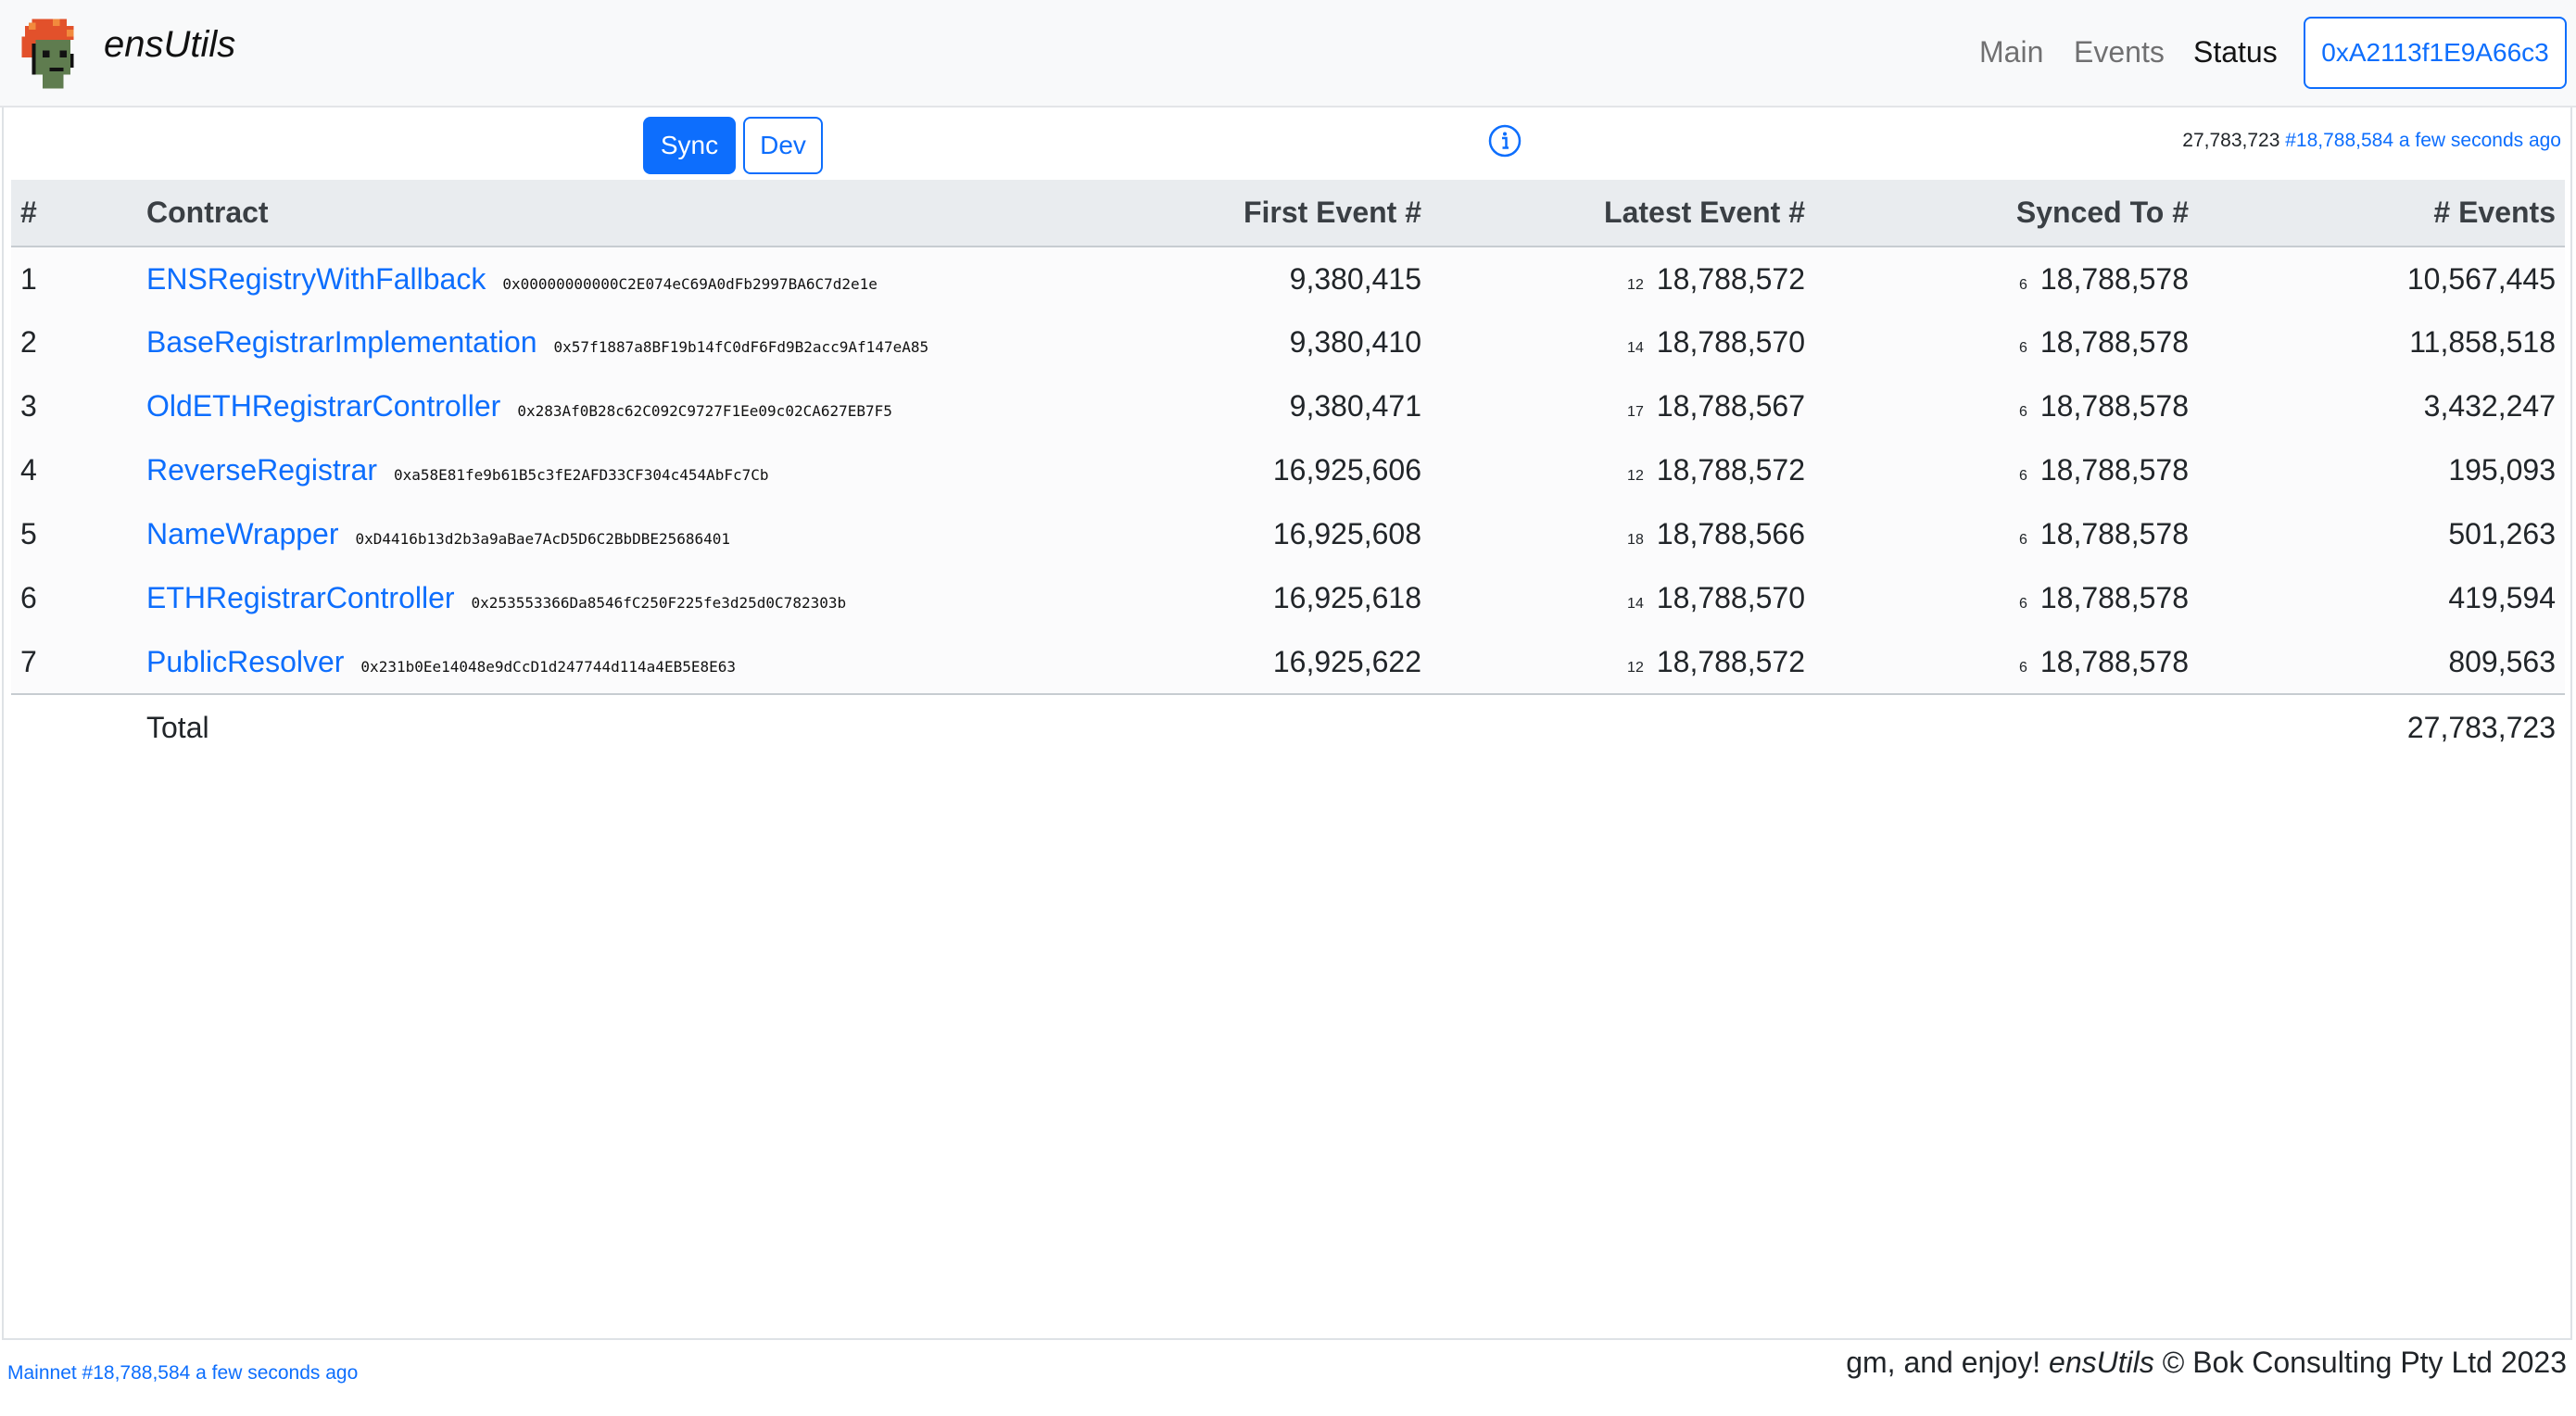 The height and width of the screenshot is (1416, 2576). What do you see at coordinates (74, 213) in the screenshot?
I see `col-header-index: #` at bounding box center [74, 213].